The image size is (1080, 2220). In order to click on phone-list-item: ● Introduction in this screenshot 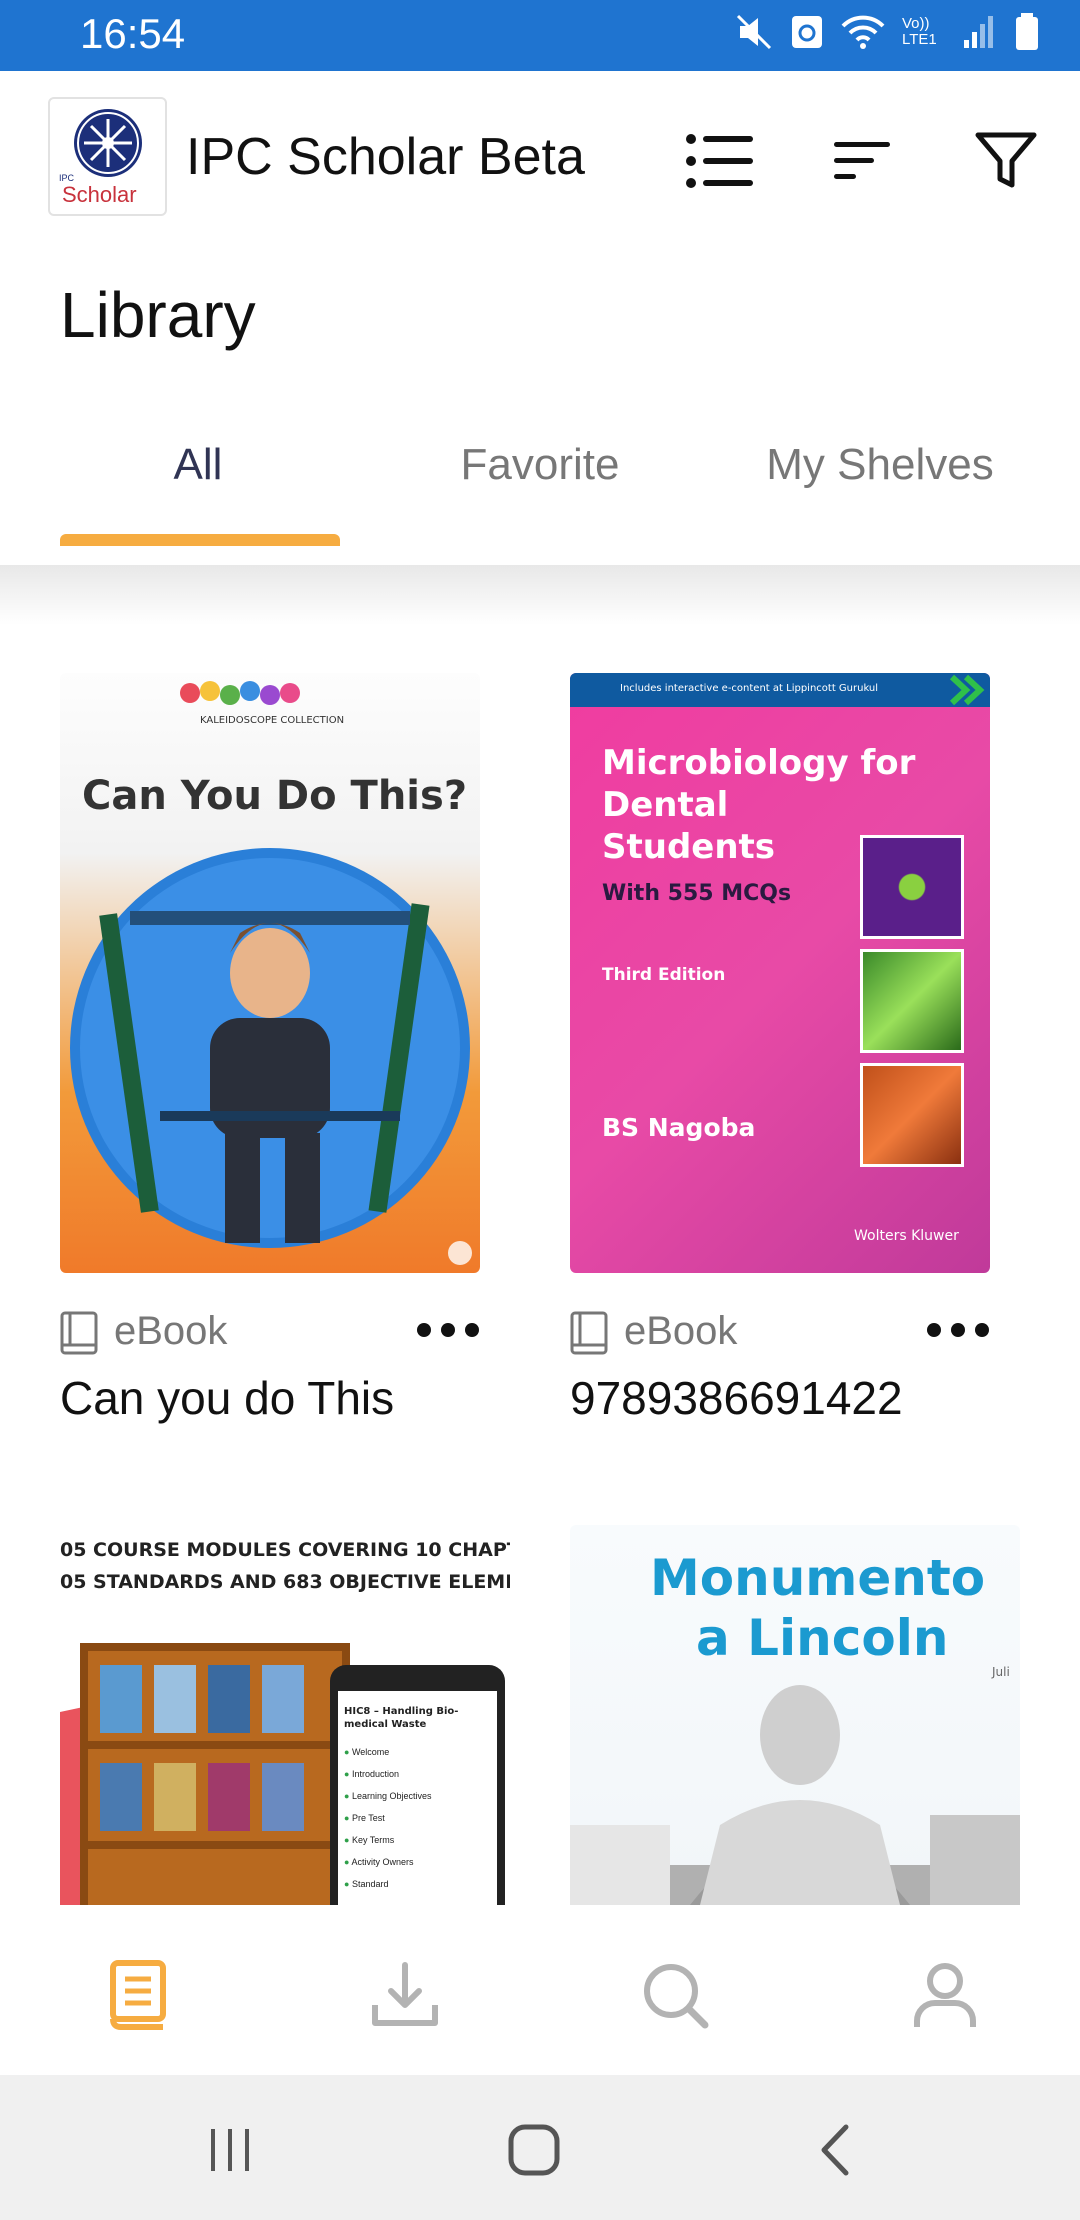, I will do `click(371, 1774)`.